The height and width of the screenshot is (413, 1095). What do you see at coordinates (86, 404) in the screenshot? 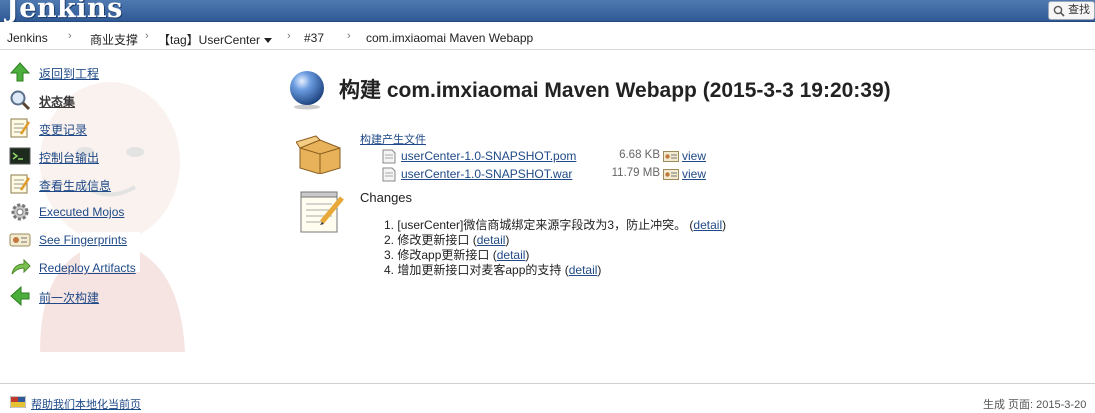
I see `localize-help-link: 帮助我们本地化当前页` at bounding box center [86, 404].